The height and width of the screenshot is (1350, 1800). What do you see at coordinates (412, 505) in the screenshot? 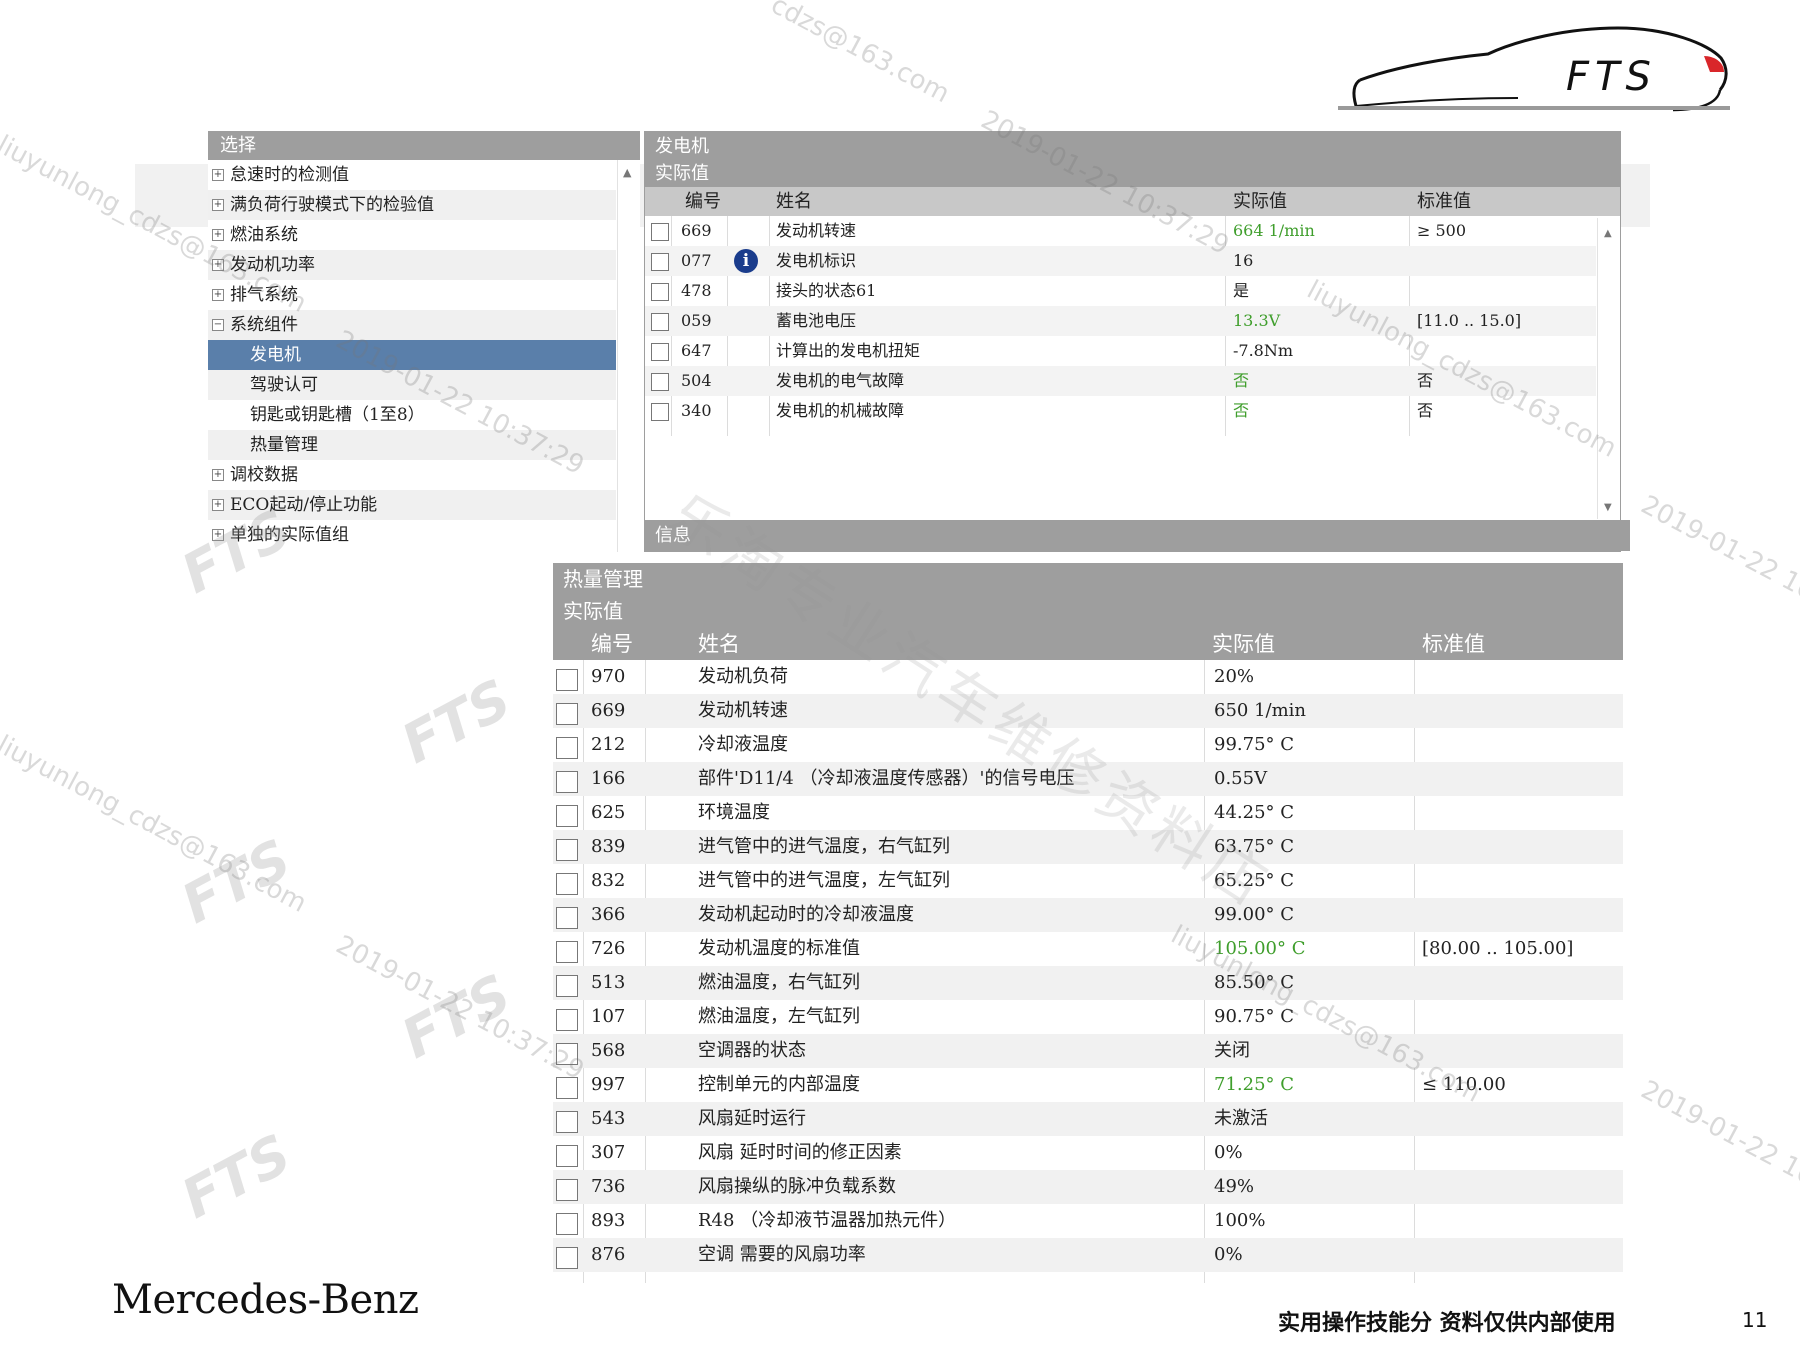
I see `tree-item-eco-start-stop: + ECO起动/停止功能` at bounding box center [412, 505].